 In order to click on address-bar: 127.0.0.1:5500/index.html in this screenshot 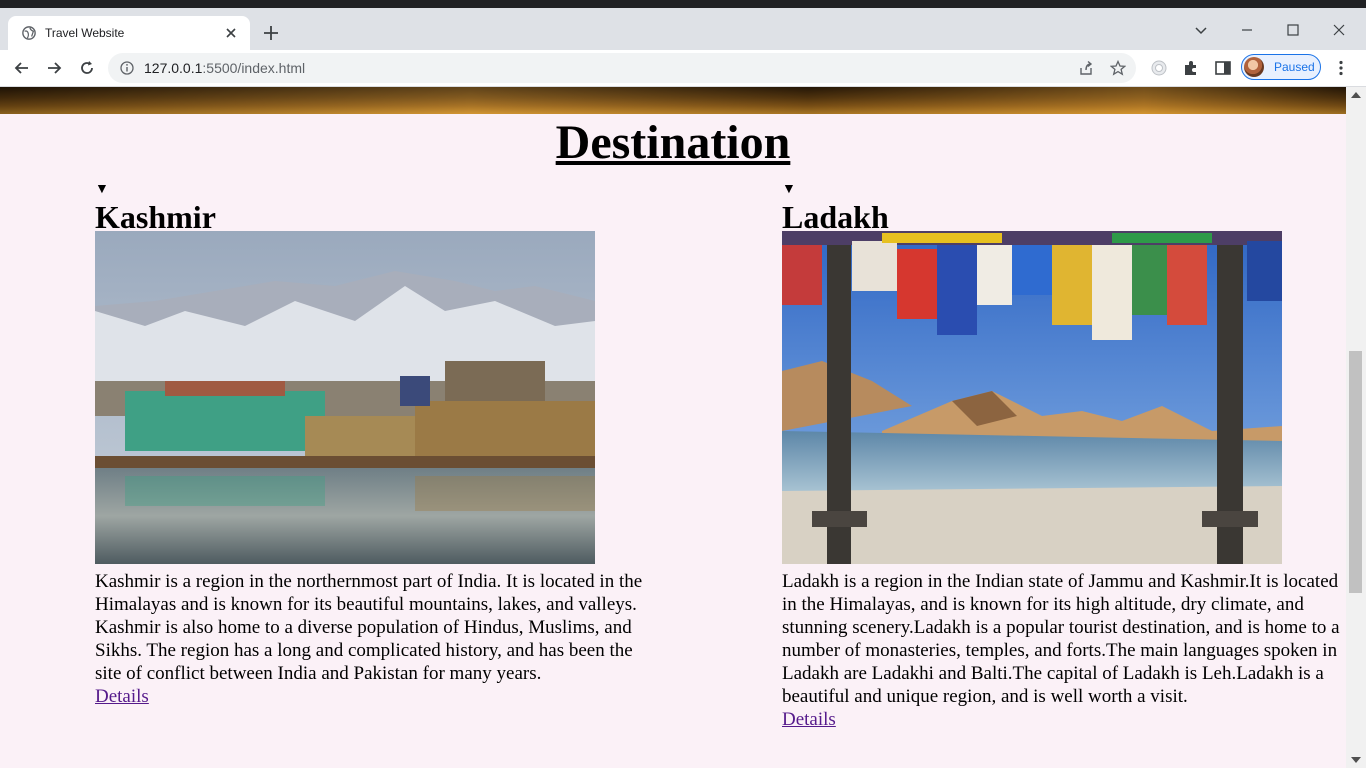, I will do `click(622, 68)`.